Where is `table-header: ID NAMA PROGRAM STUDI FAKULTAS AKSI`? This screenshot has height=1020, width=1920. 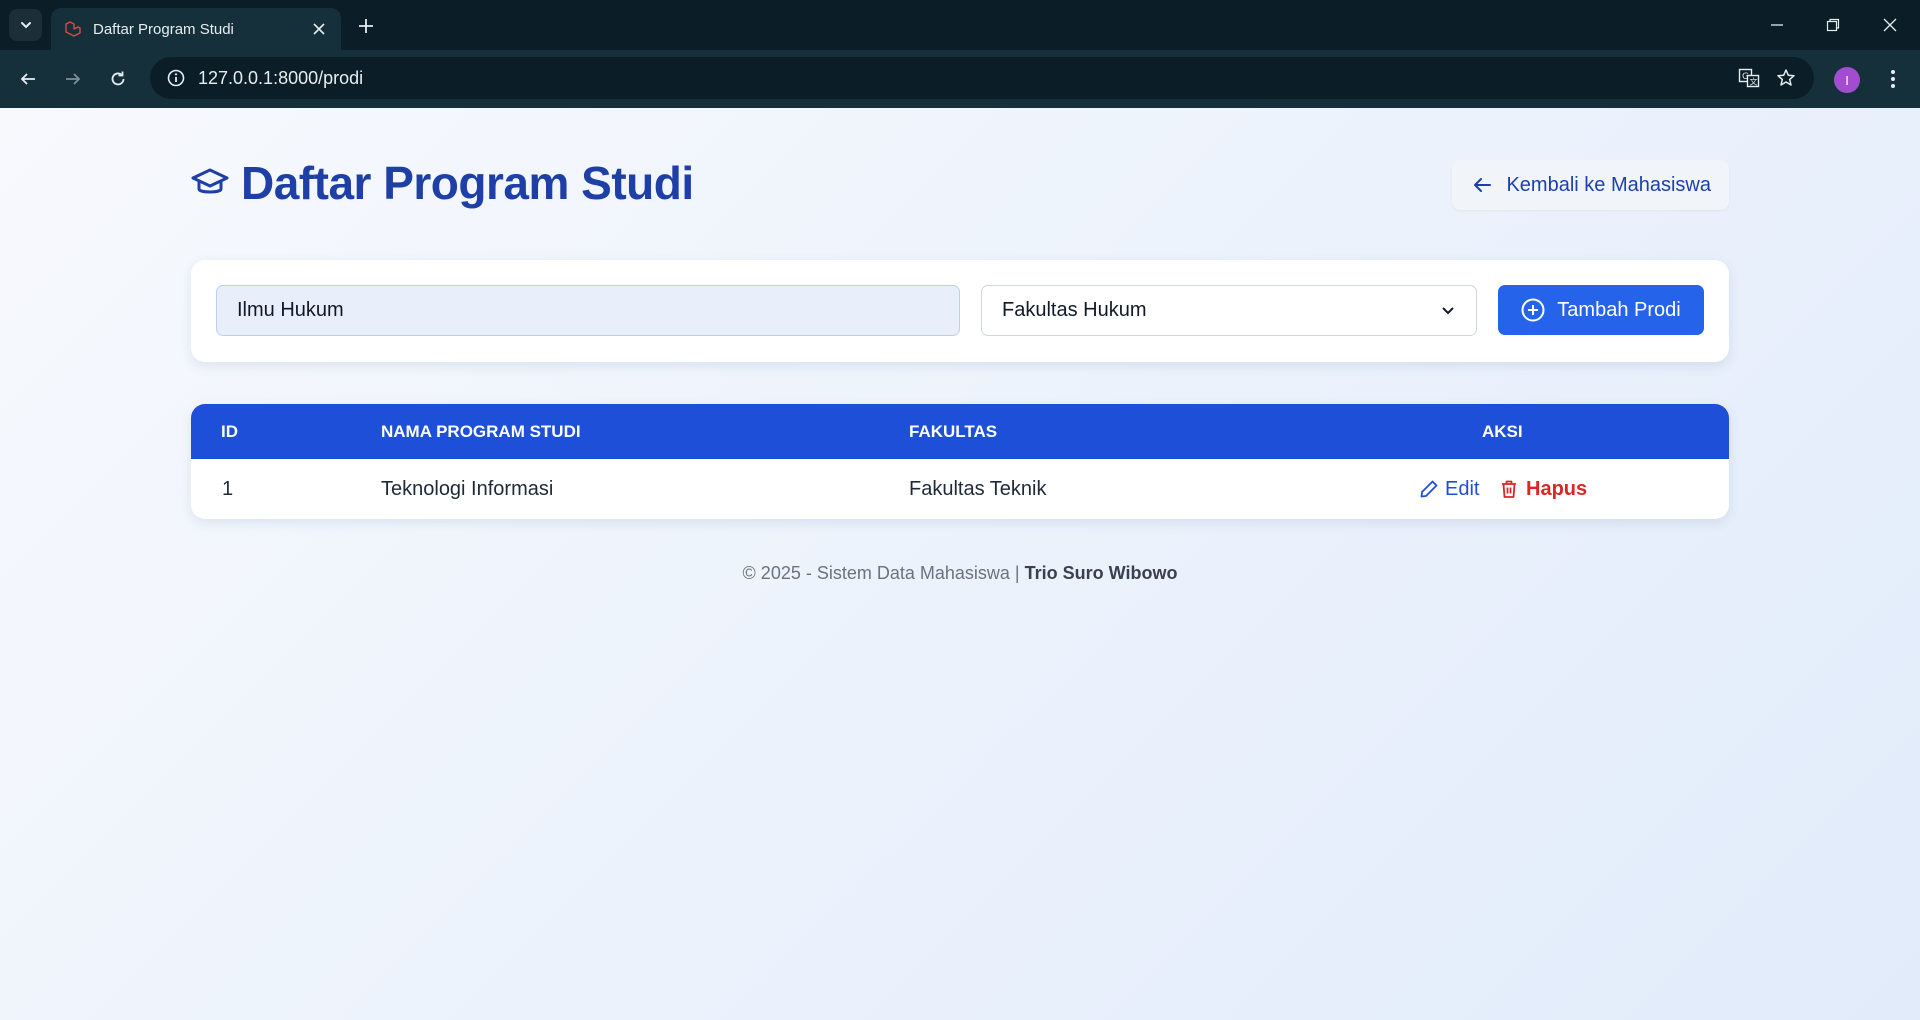
table-header: ID NAMA PROGRAM STUDI FAKULTAS AKSI is located at coordinates (960, 431).